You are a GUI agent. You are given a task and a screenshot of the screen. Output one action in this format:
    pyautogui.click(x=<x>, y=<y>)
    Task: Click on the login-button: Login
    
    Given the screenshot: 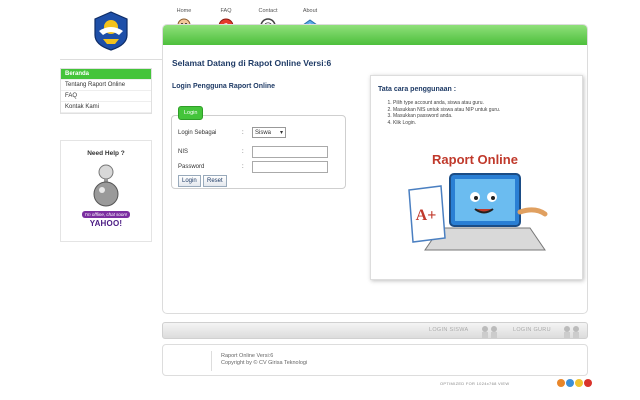 What is the action you would take?
    pyautogui.click(x=189, y=181)
    